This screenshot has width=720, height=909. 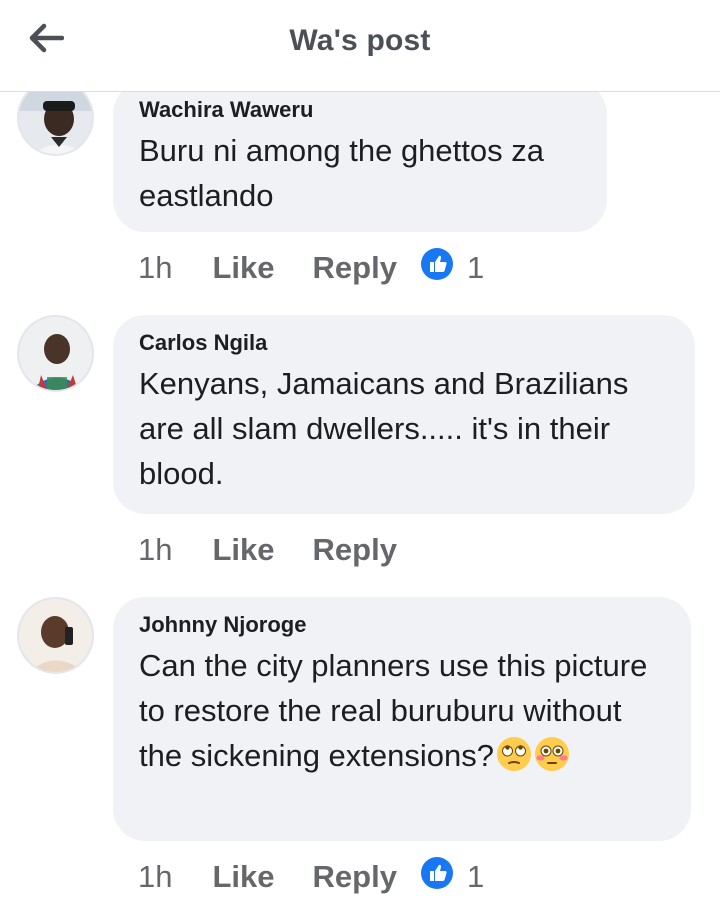 What do you see at coordinates (360, 110) in the screenshot?
I see `comment-author: Wachira Waweru` at bounding box center [360, 110].